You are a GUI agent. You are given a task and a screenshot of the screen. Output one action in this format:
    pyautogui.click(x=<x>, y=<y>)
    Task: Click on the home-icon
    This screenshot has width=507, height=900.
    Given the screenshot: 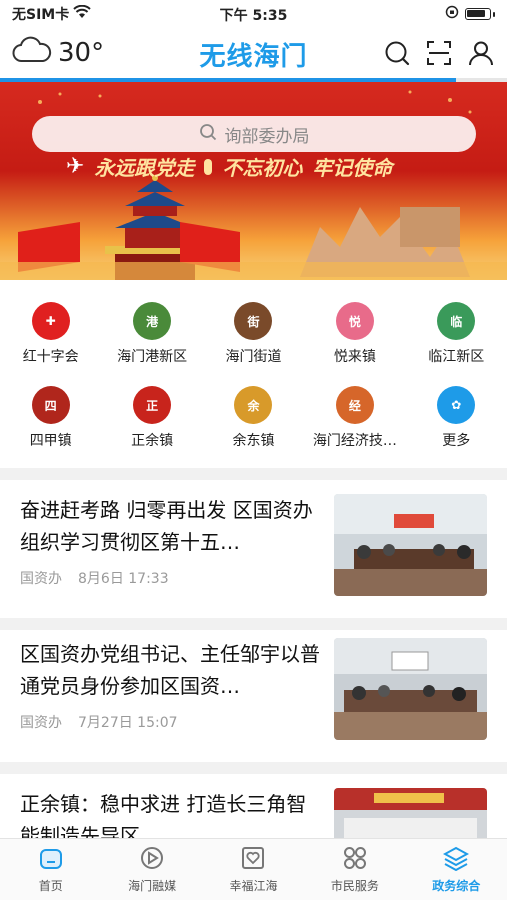 What is the action you would take?
    pyautogui.click(x=51, y=860)
    